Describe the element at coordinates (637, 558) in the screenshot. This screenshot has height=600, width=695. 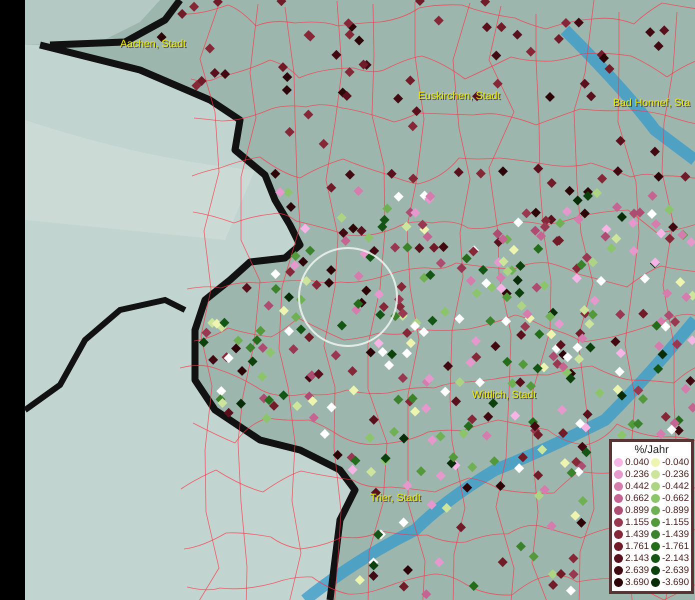
I see `legend-value: 2.143` at that location.